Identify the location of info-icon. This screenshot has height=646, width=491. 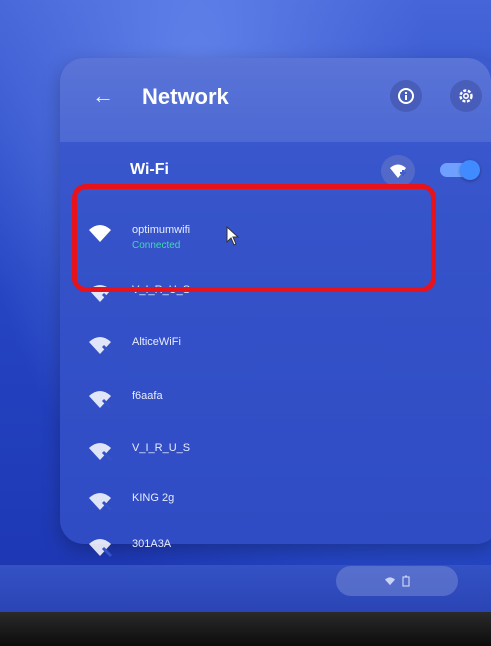
(406, 96).